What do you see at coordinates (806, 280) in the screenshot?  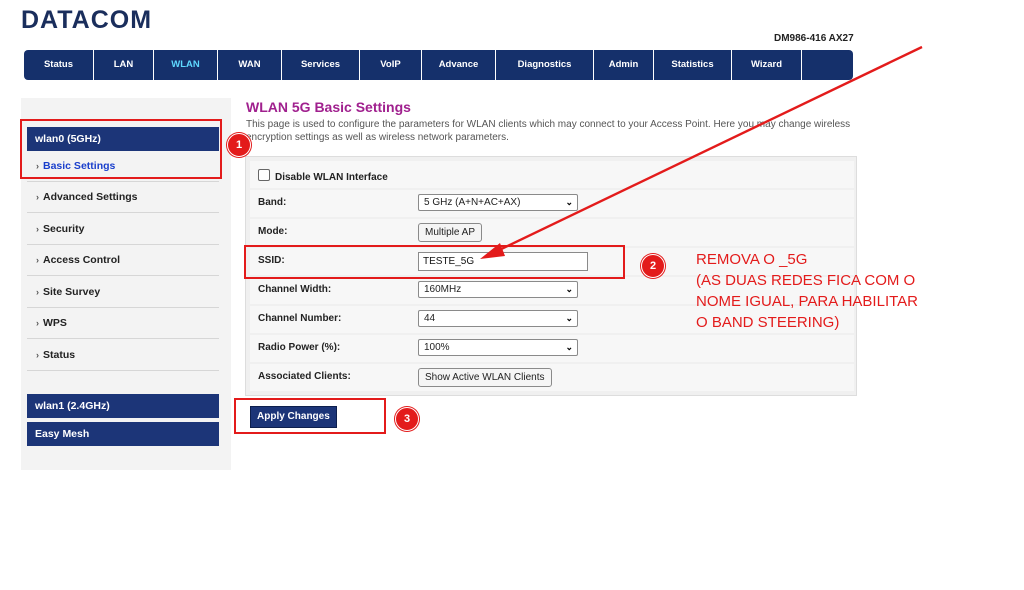 I see `annotation-line-2: (AS DUAS REDES FICA COM O` at bounding box center [806, 280].